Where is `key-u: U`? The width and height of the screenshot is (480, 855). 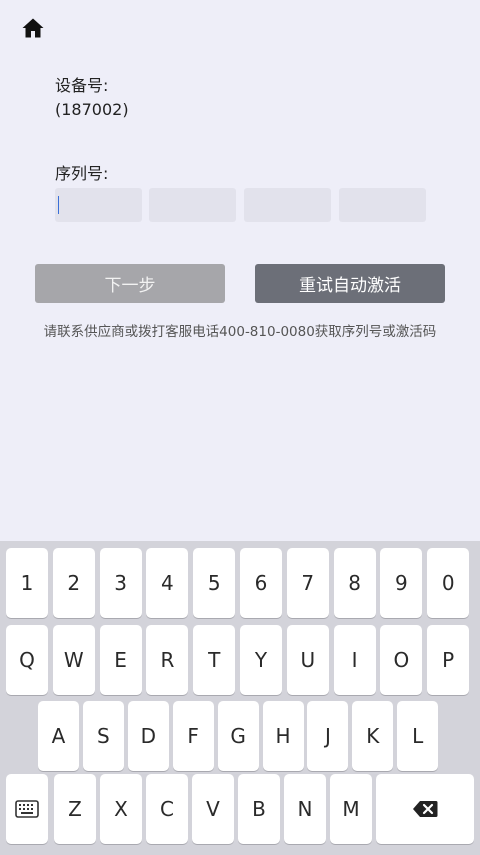 key-u: U is located at coordinates (307, 660).